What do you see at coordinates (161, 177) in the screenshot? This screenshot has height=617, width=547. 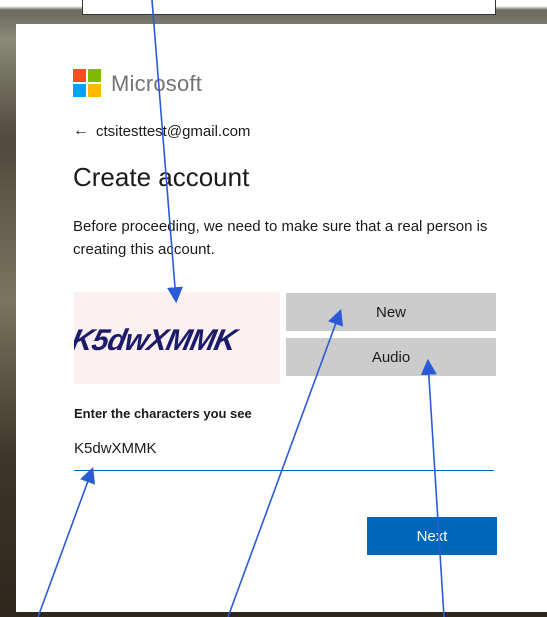 I see `page-title: Create account` at bounding box center [161, 177].